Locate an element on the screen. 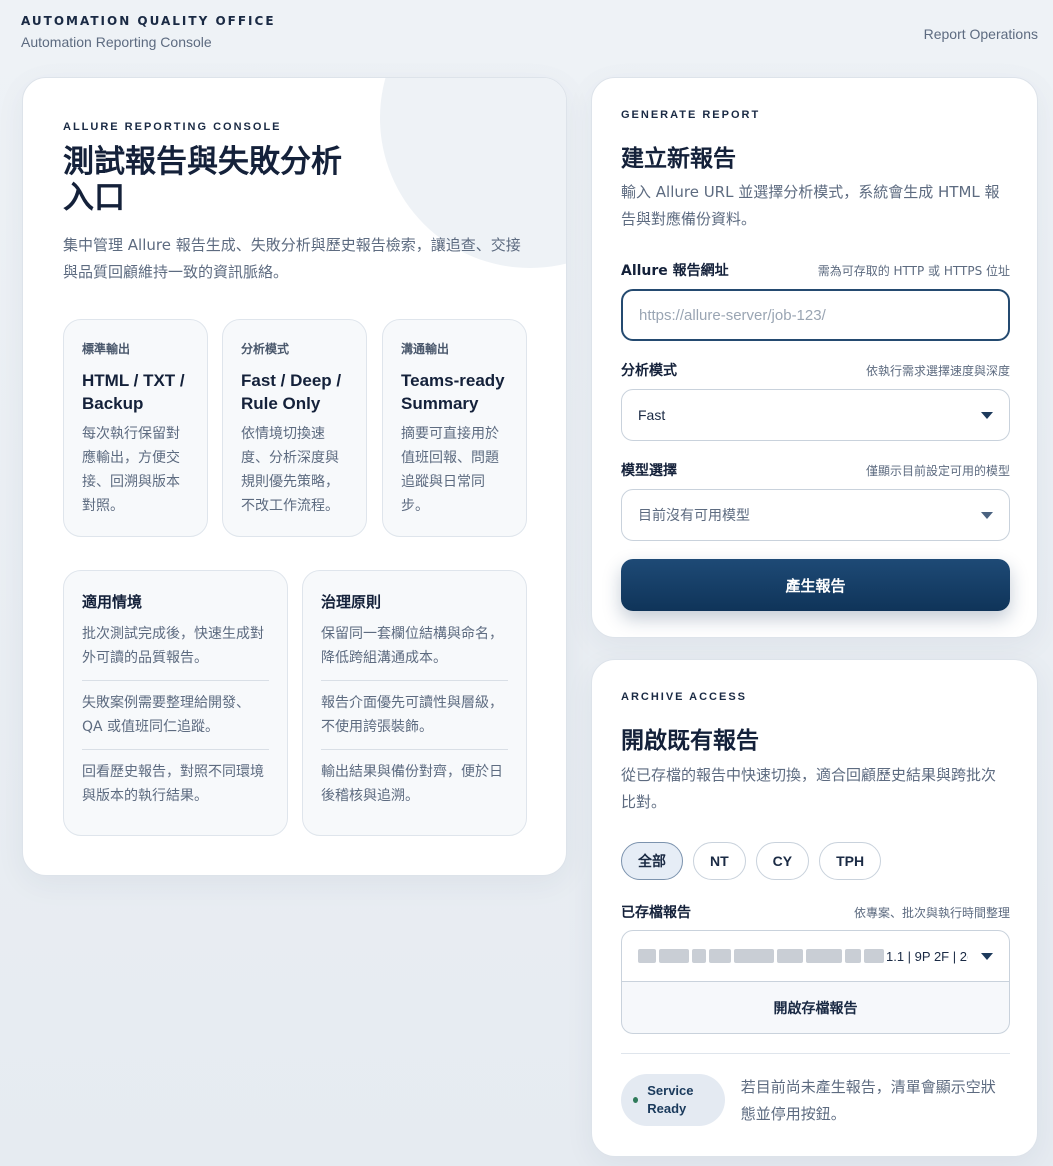  feature-label: 分析模式 is located at coordinates (265, 349).